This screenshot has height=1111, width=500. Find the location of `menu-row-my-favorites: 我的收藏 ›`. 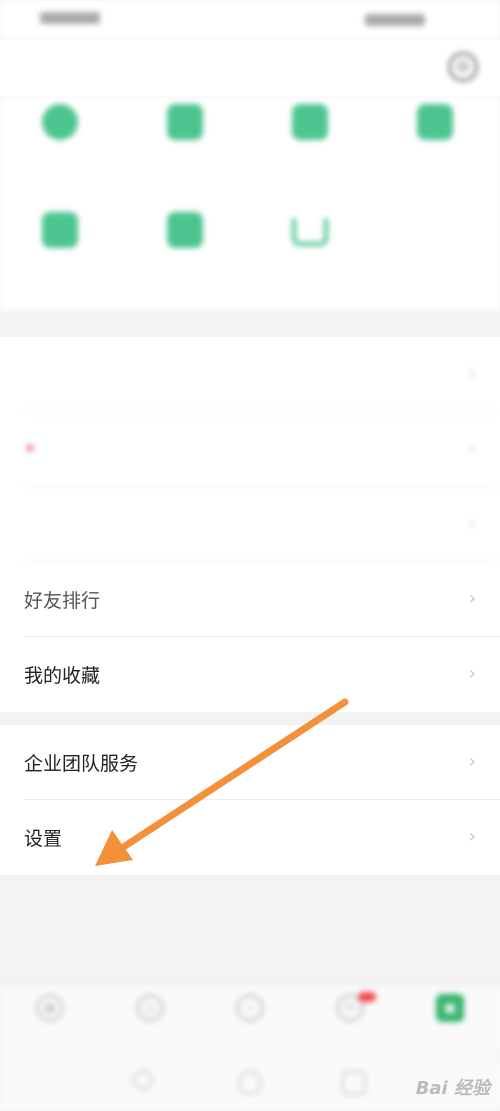

menu-row-my-favorites: 我的收藏 › is located at coordinates (250, 674).